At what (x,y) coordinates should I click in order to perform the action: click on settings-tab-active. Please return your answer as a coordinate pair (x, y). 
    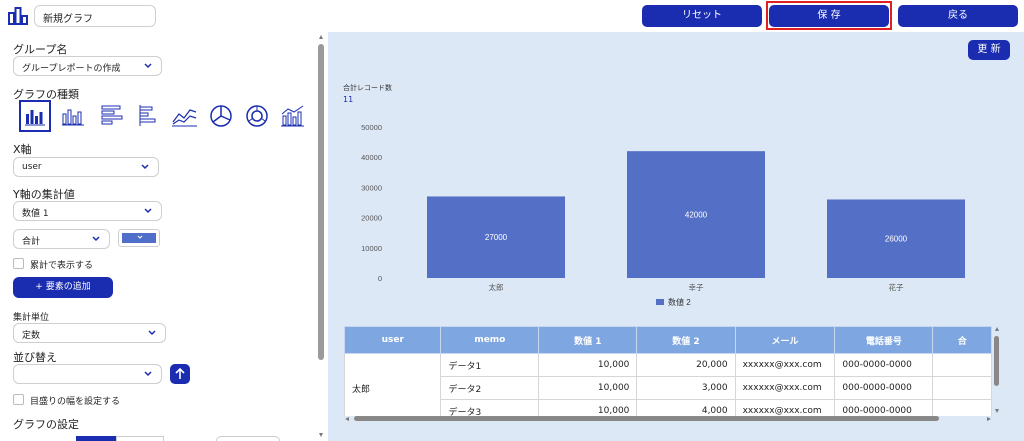
    Looking at the image, I should click on (96, 438).